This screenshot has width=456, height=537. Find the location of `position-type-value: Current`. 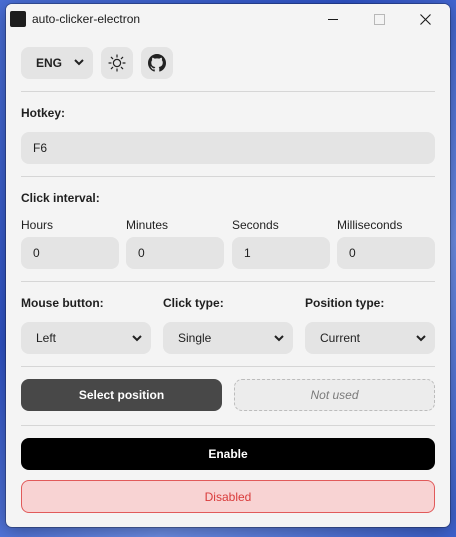

position-type-value: Current is located at coordinates (340, 338).